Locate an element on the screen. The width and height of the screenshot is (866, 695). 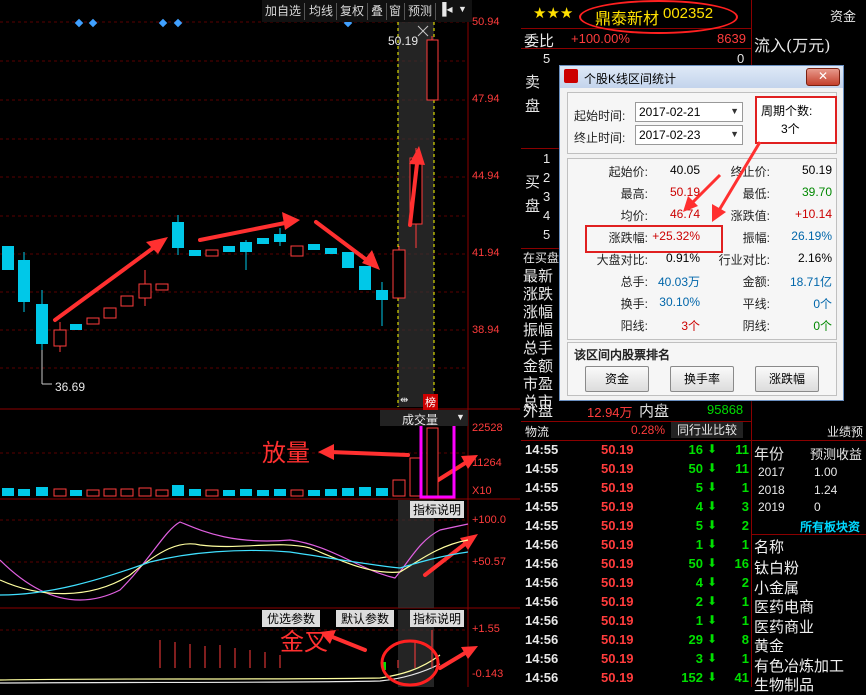
indicator-help-button: 指标说明 is located at coordinates (437, 509).